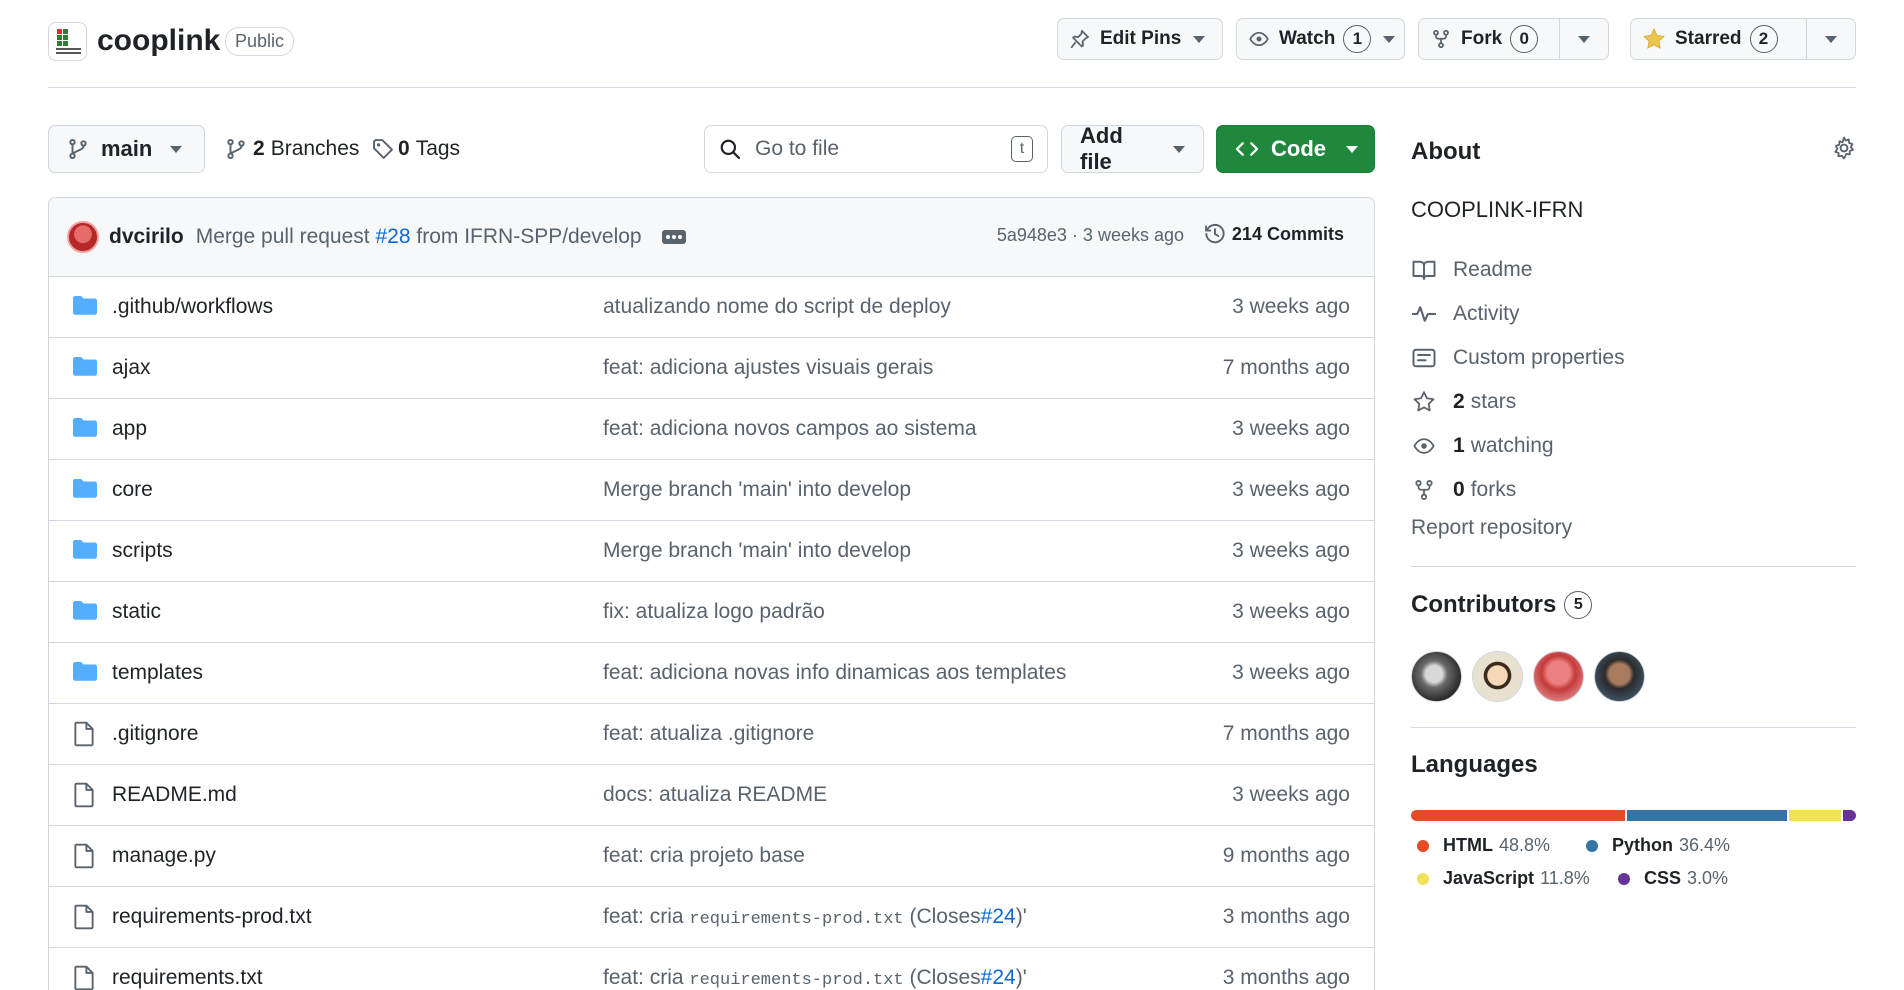 The image size is (1904, 990). What do you see at coordinates (1423, 845) in the screenshot?
I see `language-color-dot` at bounding box center [1423, 845].